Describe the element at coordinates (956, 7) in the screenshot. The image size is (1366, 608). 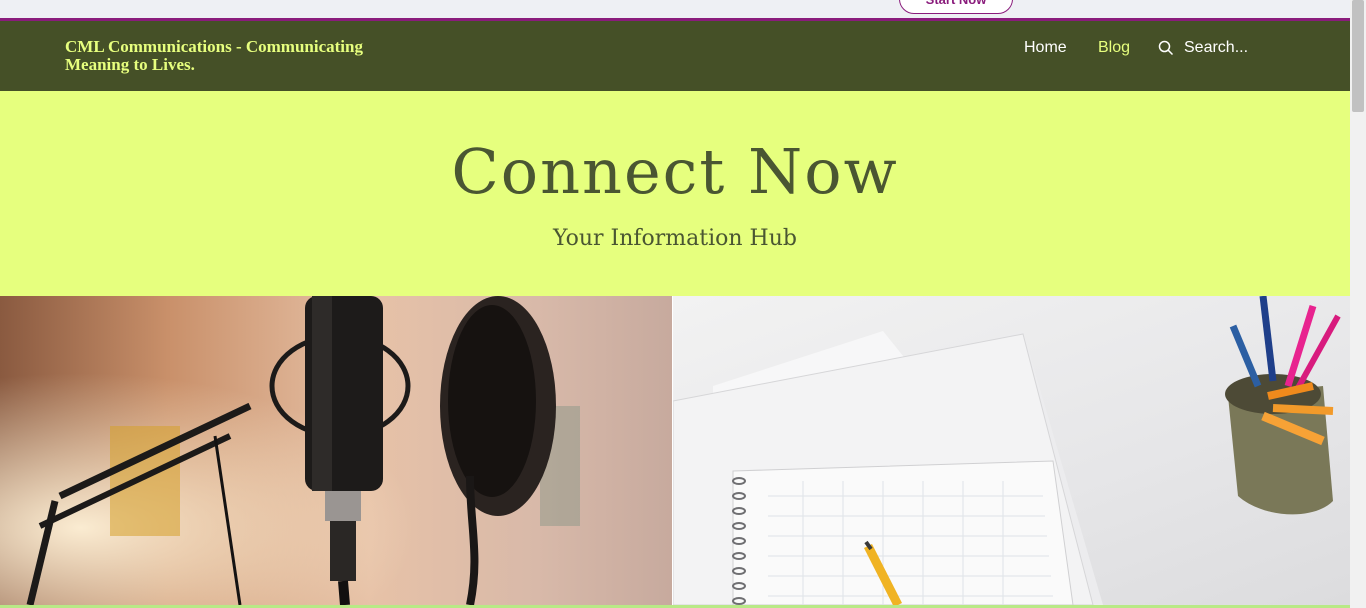
I see `start-now-button: Start Now` at that location.